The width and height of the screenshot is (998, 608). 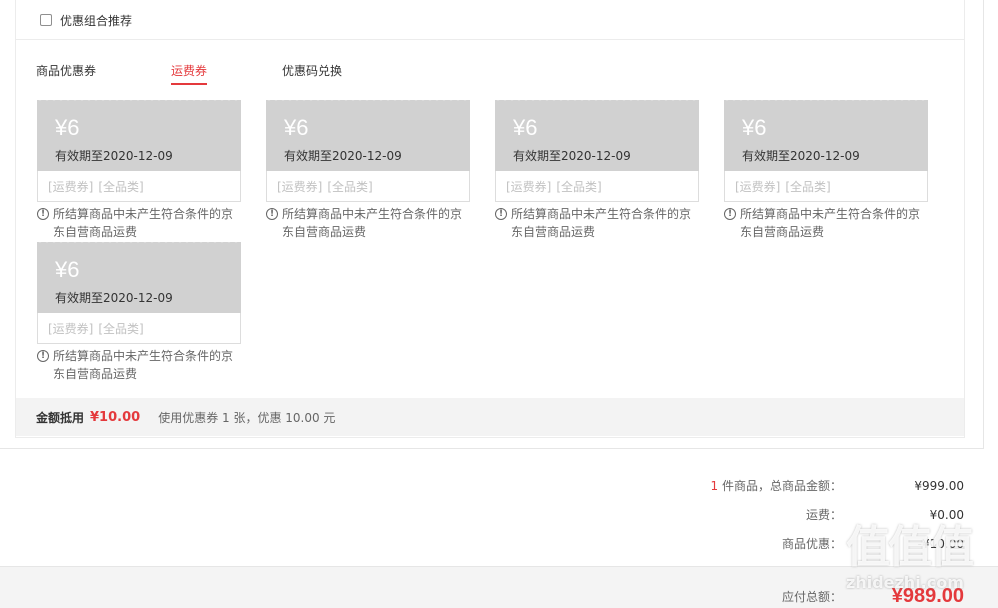 I want to click on shipping-value: ¥0.00, so click(x=946, y=514).